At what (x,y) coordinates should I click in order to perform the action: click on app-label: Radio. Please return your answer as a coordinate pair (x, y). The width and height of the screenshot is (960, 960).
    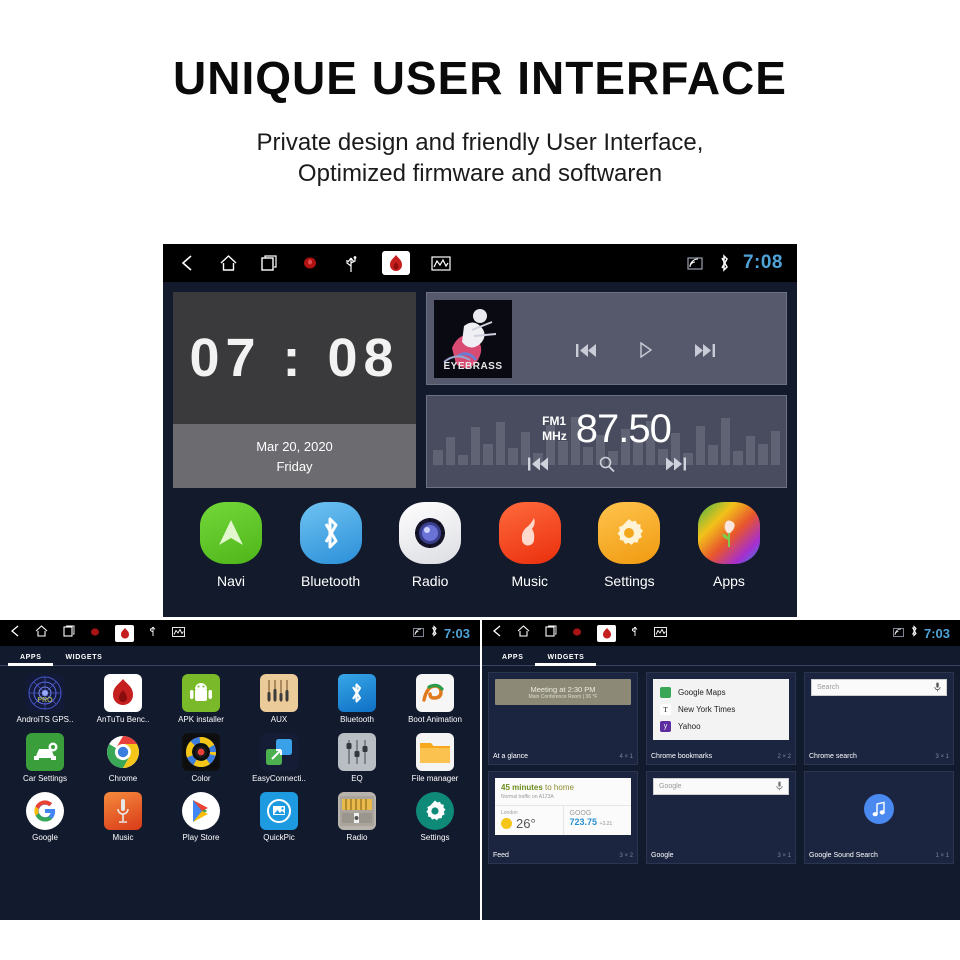
    Looking at the image, I should click on (357, 837).